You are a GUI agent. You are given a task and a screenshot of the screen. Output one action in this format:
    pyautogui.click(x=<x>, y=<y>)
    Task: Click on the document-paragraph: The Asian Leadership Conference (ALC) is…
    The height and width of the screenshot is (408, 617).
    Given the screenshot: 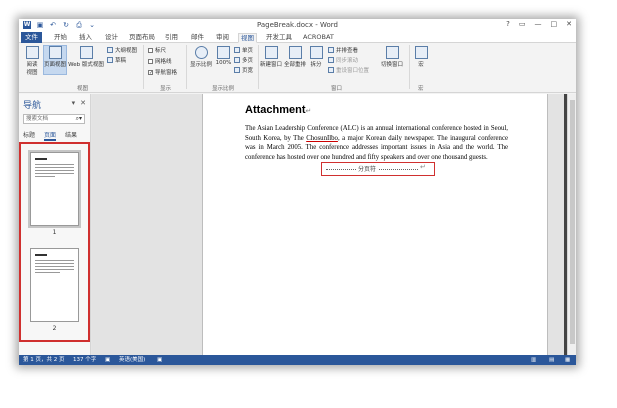 What is the action you would take?
    pyautogui.click(x=376, y=143)
    